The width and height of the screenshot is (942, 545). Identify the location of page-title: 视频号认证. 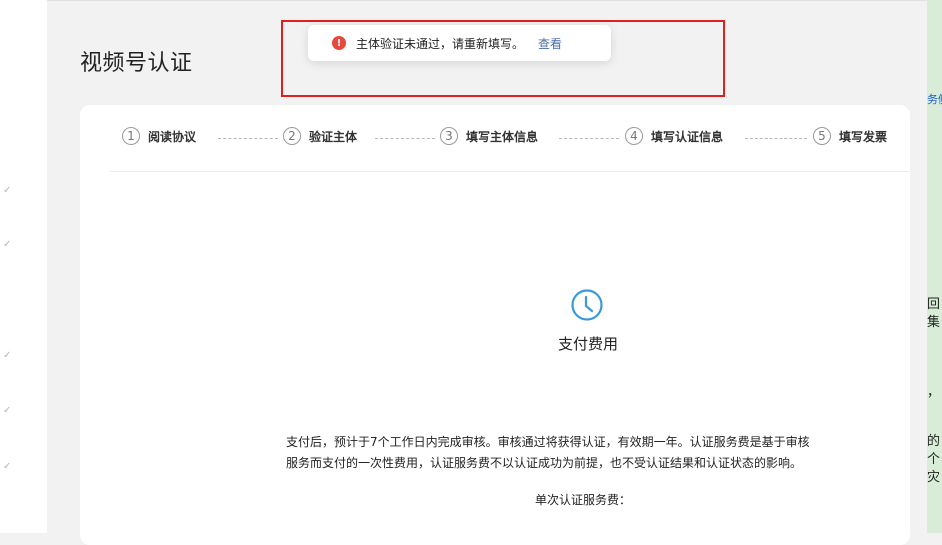
(136, 63).